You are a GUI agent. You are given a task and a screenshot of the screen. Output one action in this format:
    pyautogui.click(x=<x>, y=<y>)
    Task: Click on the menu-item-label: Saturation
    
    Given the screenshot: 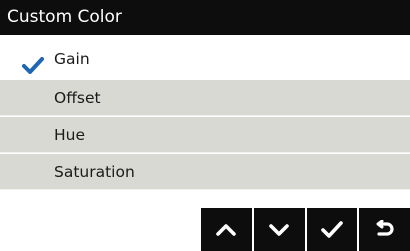 What is the action you would take?
    pyautogui.click(x=94, y=172)
    